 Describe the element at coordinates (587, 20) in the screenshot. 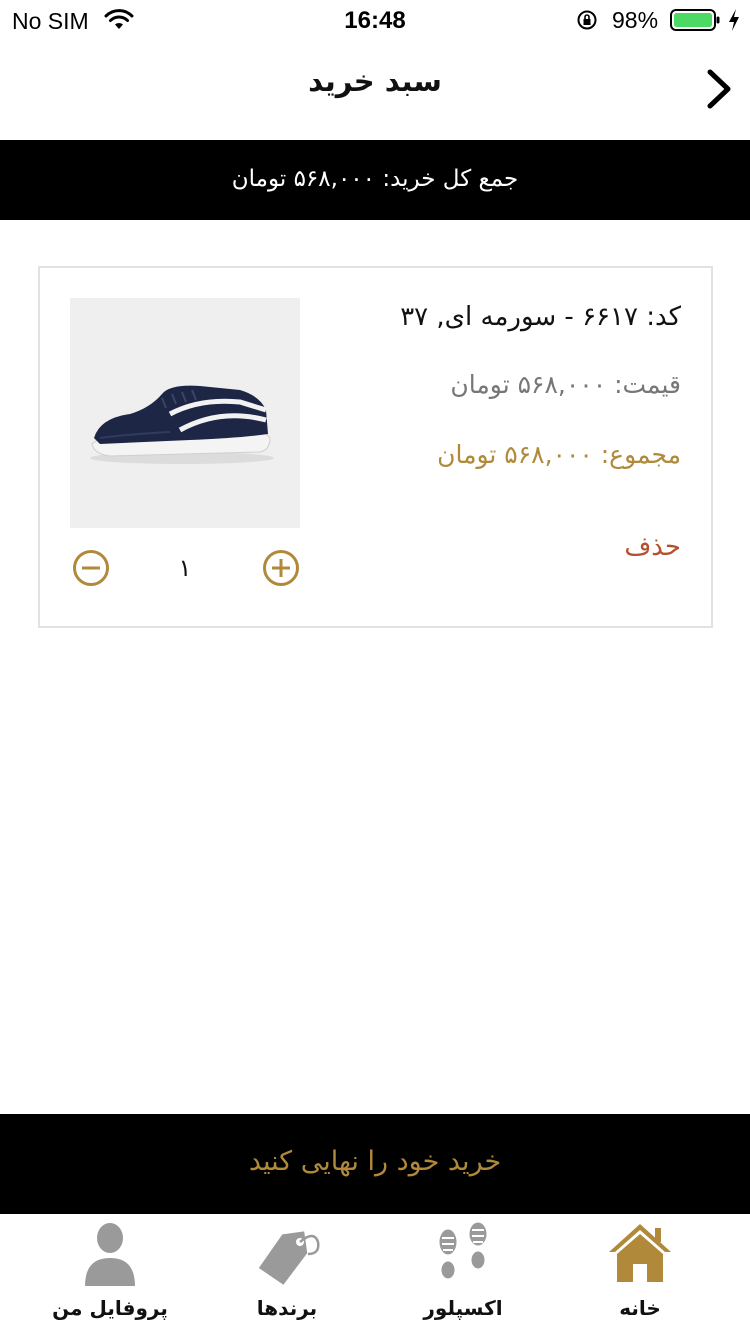

I see `rotation-lock-icon` at that location.